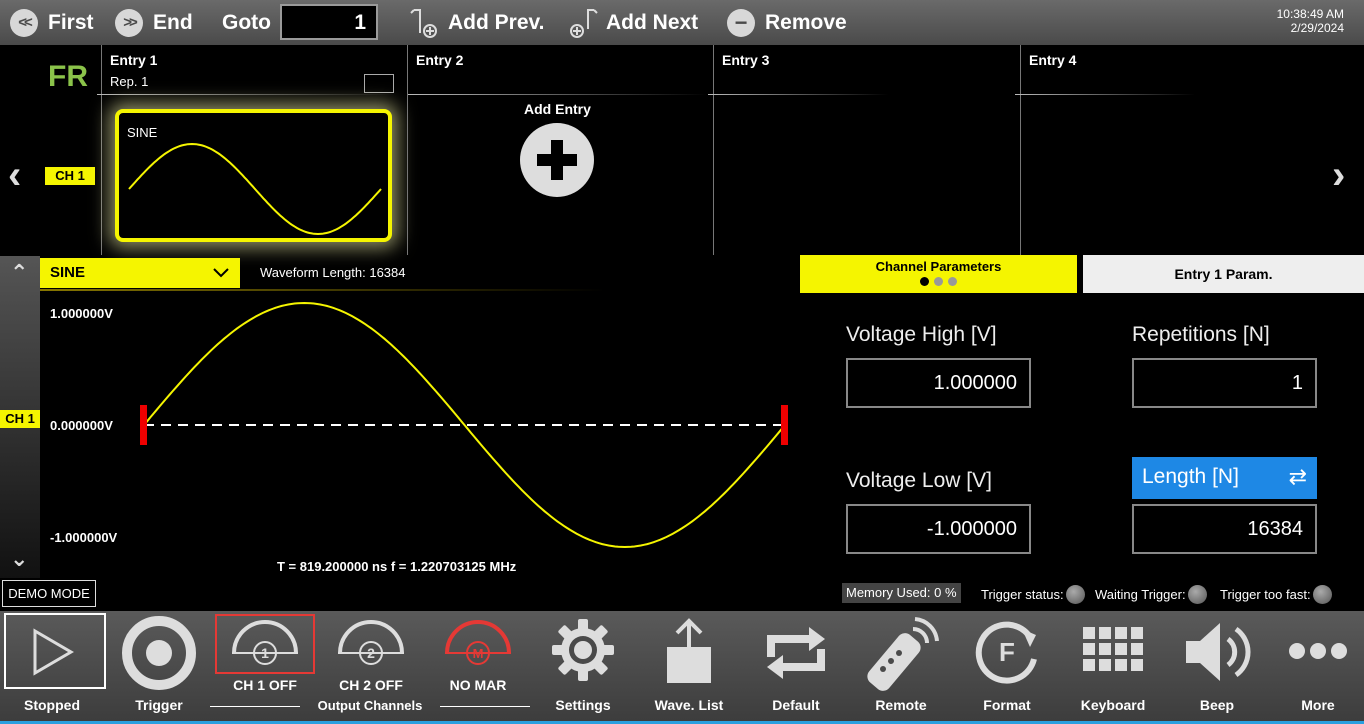 The image size is (1364, 724). What do you see at coordinates (583, 666) in the screenshot?
I see `settings-button: Settings` at bounding box center [583, 666].